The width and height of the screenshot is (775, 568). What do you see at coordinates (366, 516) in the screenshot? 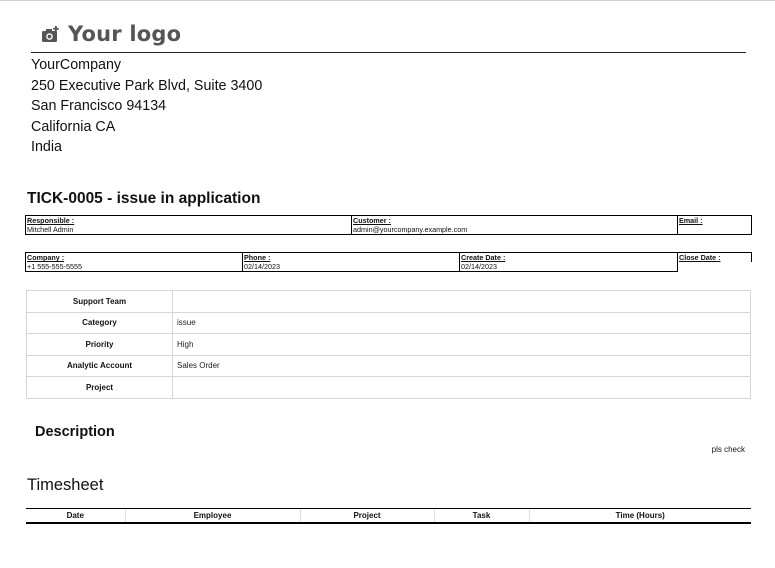
I see `timesheet-col-project: Project` at bounding box center [366, 516].